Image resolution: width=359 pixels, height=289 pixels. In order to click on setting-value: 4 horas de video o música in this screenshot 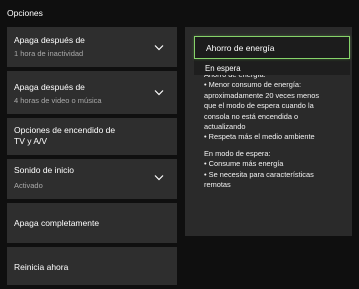, I will do `click(58, 100)`.